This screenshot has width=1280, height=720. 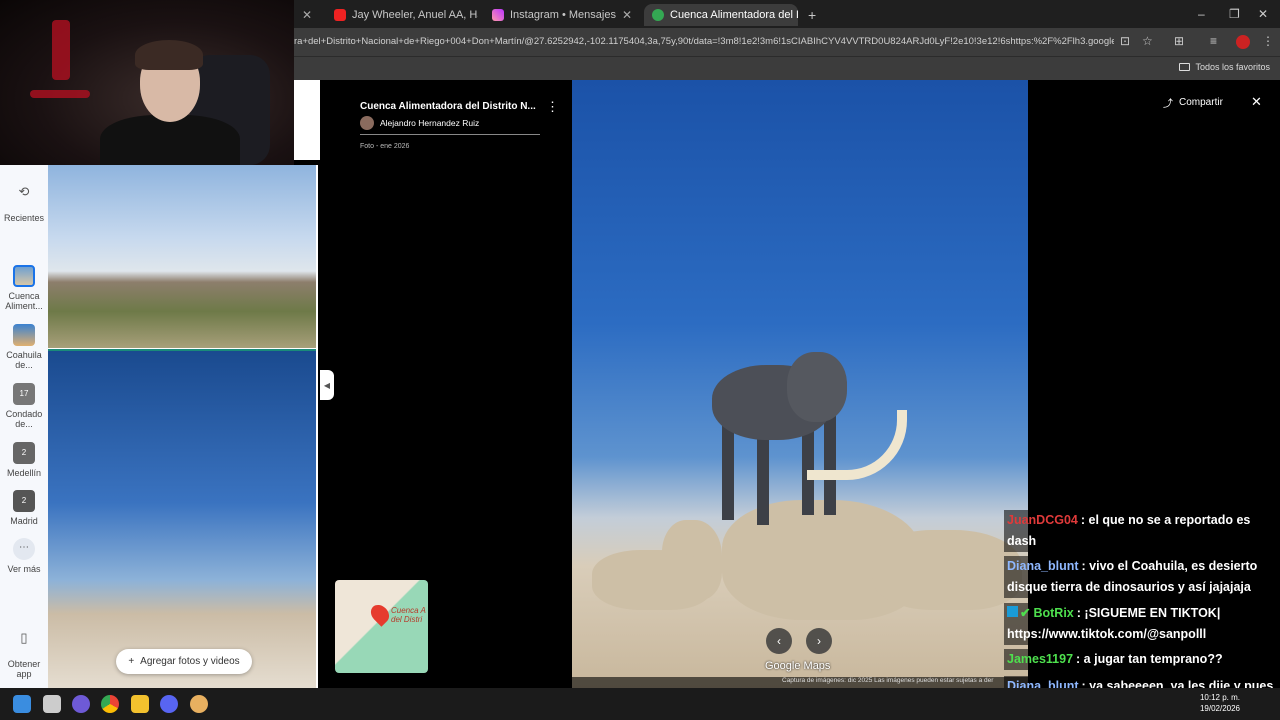 What do you see at coordinates (380, 614) in the screenshot?
I see `map-pin-icon` at bounding box center [380, 614].